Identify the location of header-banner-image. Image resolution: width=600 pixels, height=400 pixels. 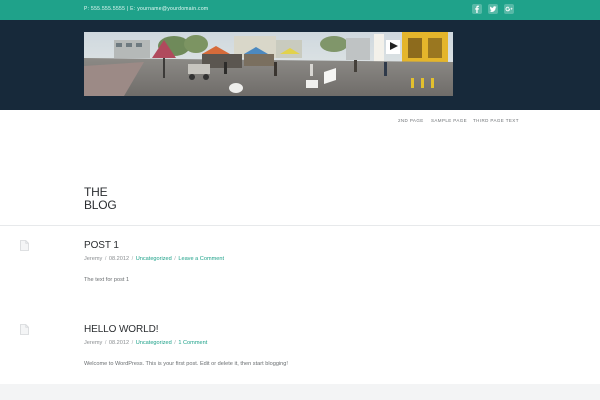
(268, 64).